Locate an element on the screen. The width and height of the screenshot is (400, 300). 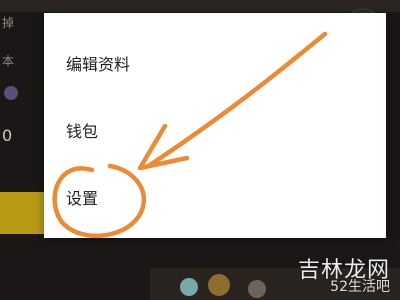
background-left-text: 掉 is located at coordinates (8, 23).